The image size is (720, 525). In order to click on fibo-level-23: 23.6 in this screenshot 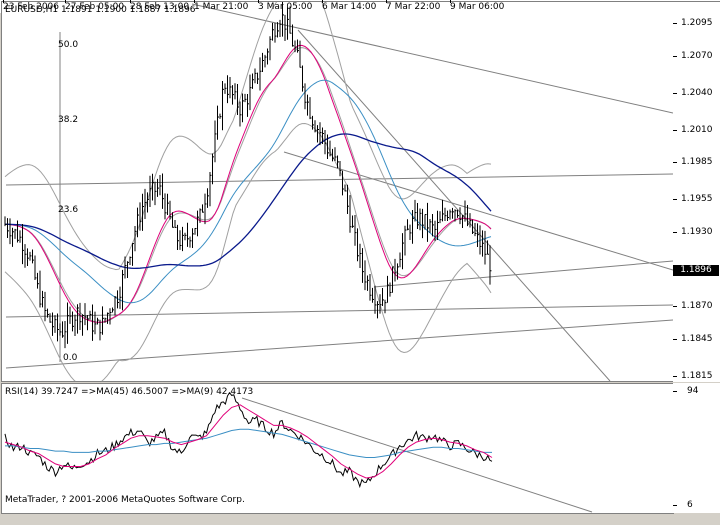, I will do `click(68, 210)`.